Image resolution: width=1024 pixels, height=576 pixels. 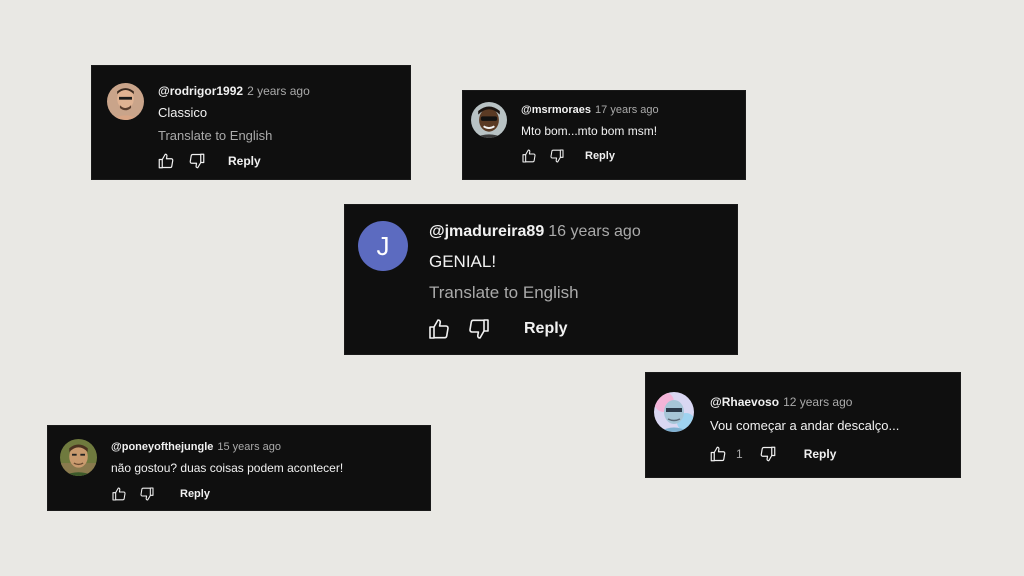 I want to click on comment-header: @rodrigor1992 2 years ago, so click(x=234, y=91).